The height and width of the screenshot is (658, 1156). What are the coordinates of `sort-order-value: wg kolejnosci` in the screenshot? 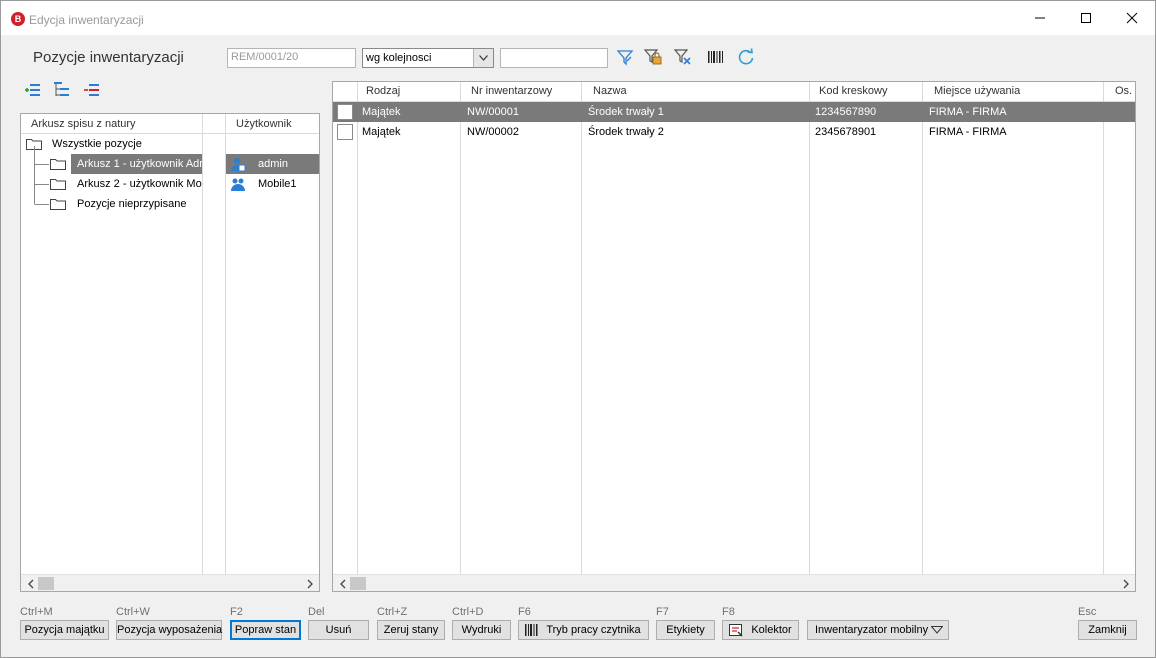 It's located at (399, 58).